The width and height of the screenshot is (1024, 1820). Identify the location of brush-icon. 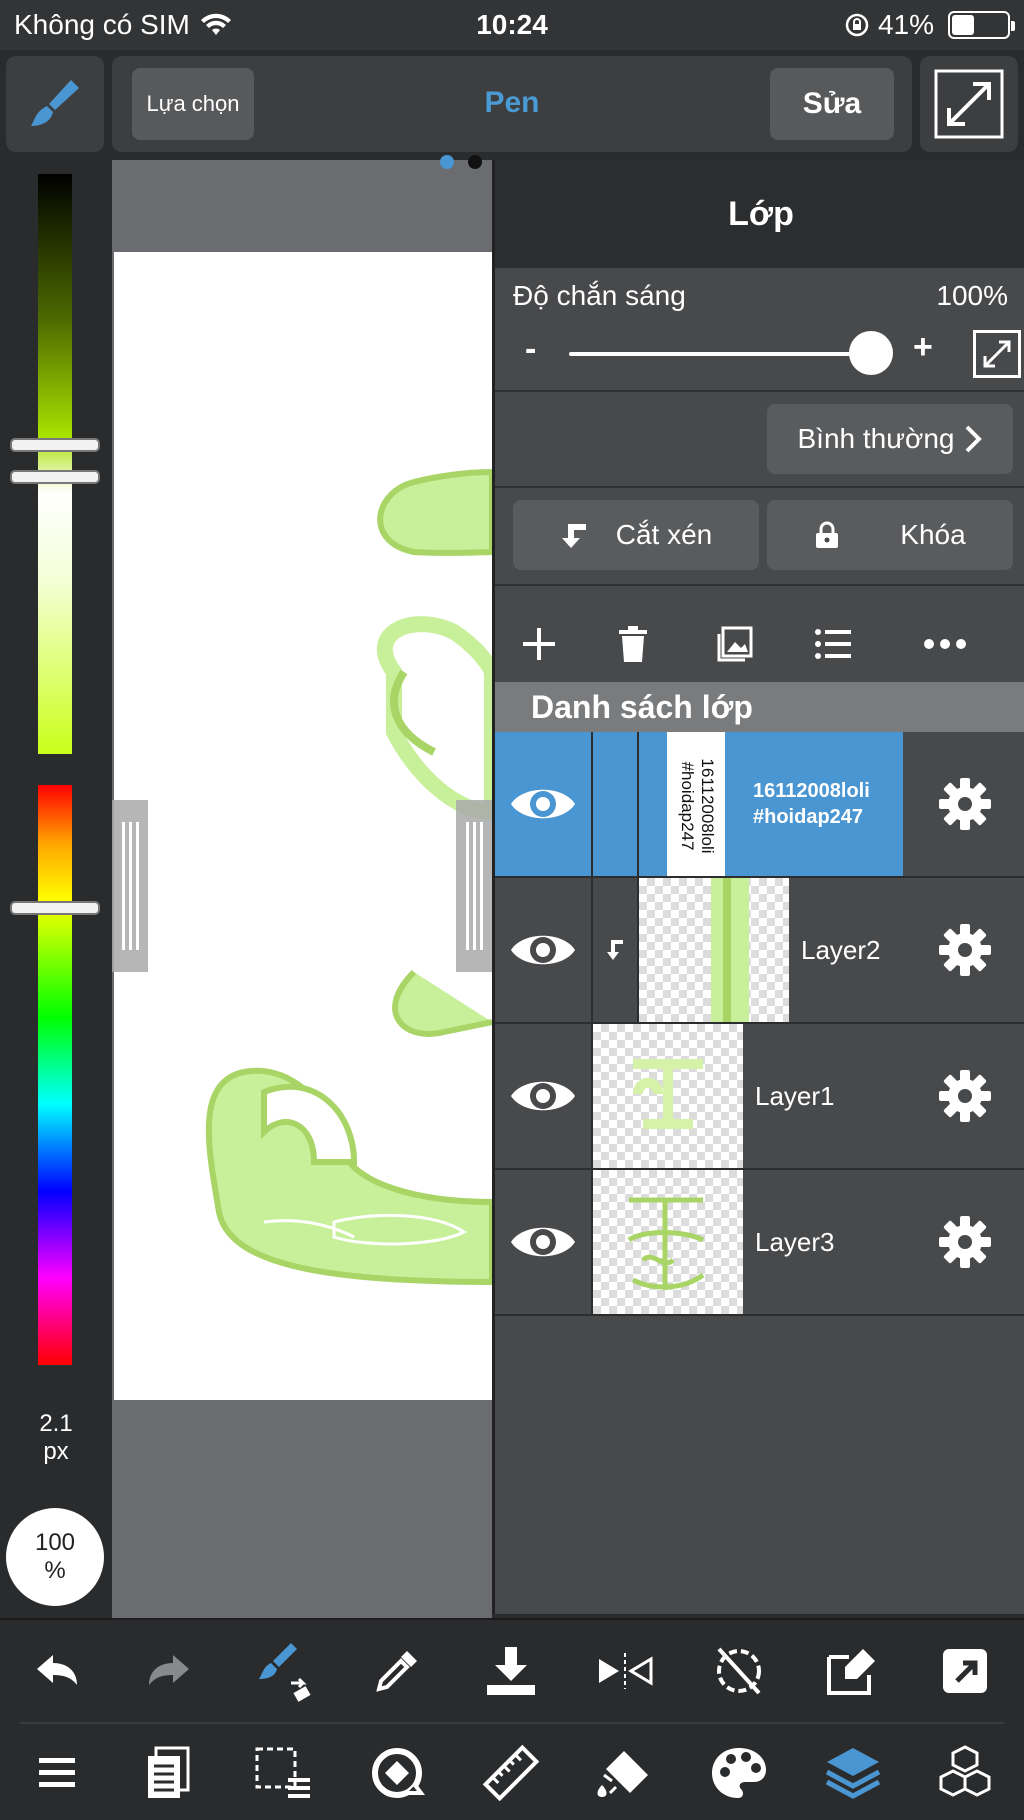
(55, 103).